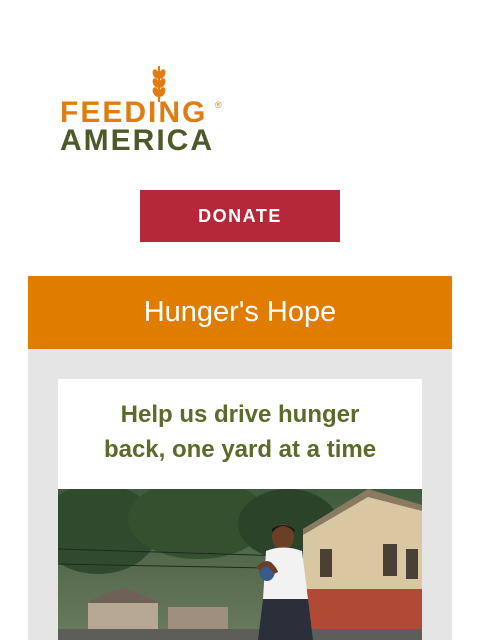  What do you see at coordinates (240, 414) in the screenshot?
I see `card-heading-line-1: Help us drive hunger` at bounding box center [240, 414].